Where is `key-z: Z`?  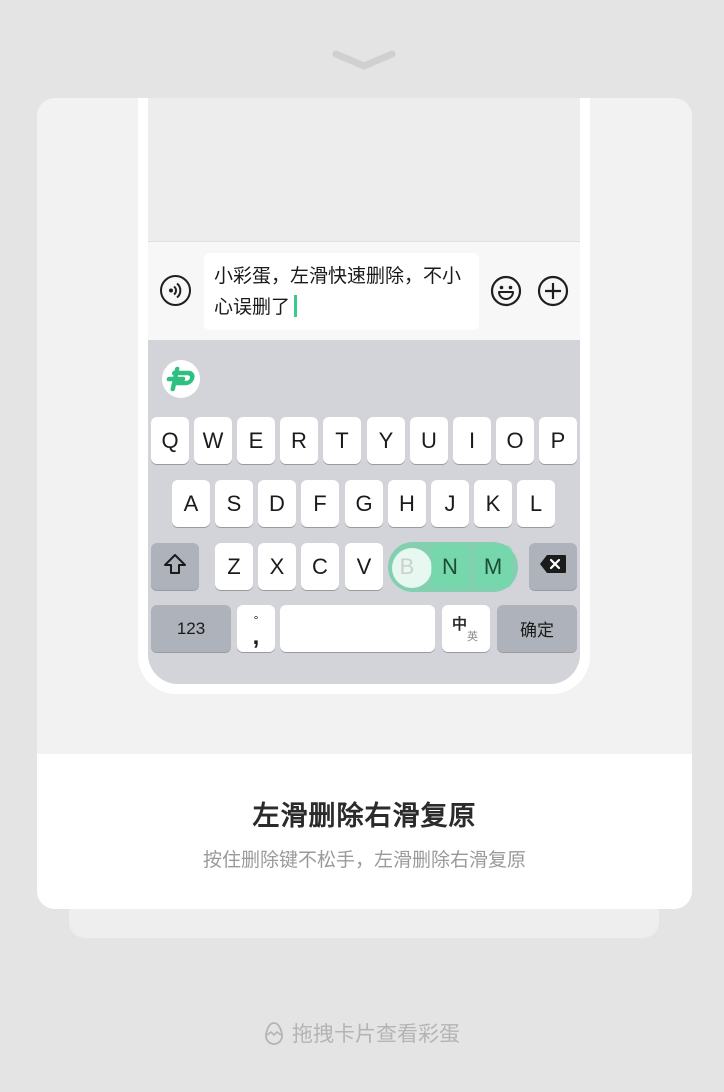
key-z: Z is located at coordinates (234, 566).